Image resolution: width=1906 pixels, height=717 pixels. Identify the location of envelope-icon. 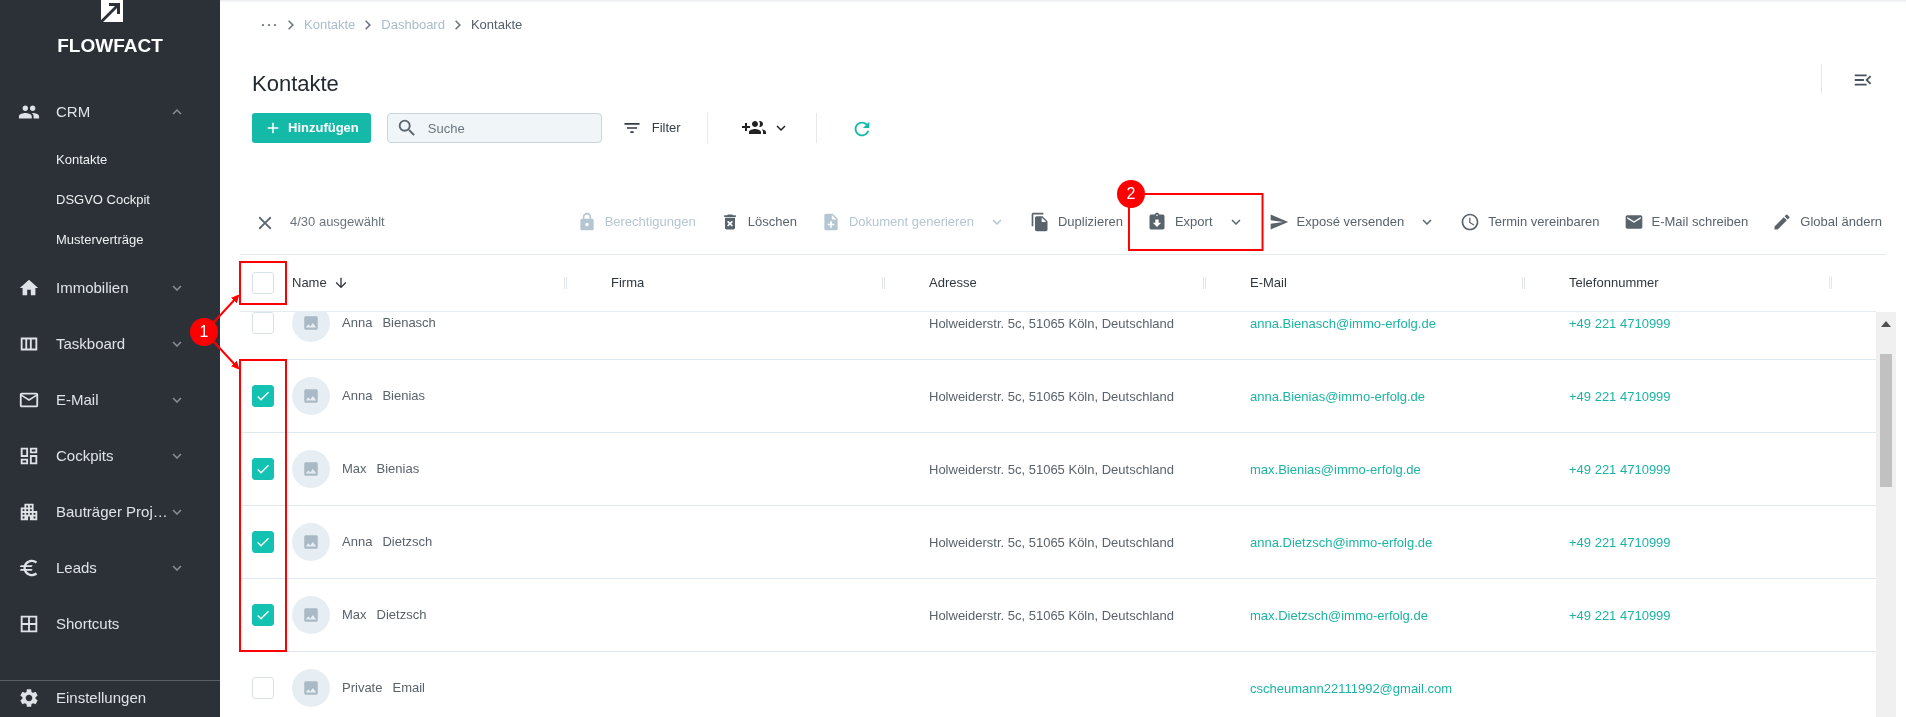
(1633, 222).